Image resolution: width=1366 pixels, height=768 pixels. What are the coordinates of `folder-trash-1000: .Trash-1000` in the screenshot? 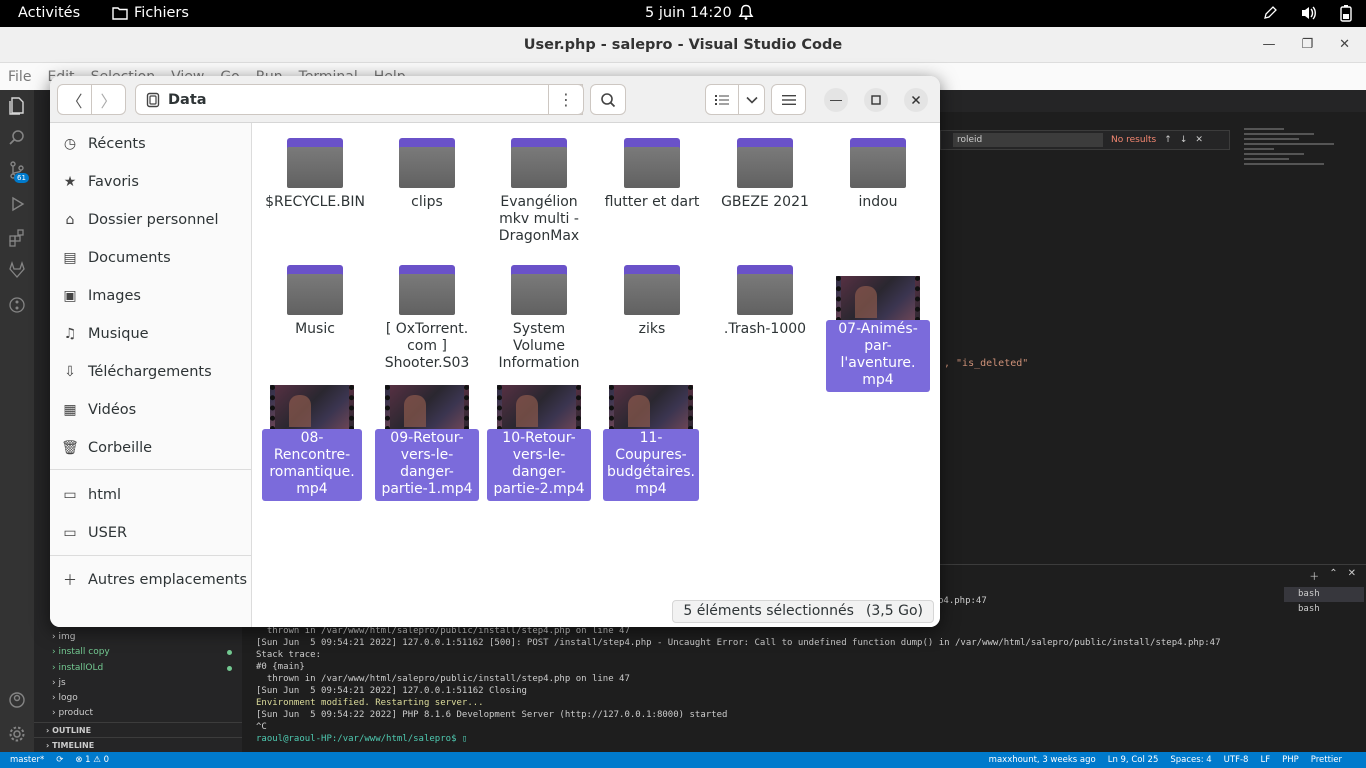 It's located at (765, 301).